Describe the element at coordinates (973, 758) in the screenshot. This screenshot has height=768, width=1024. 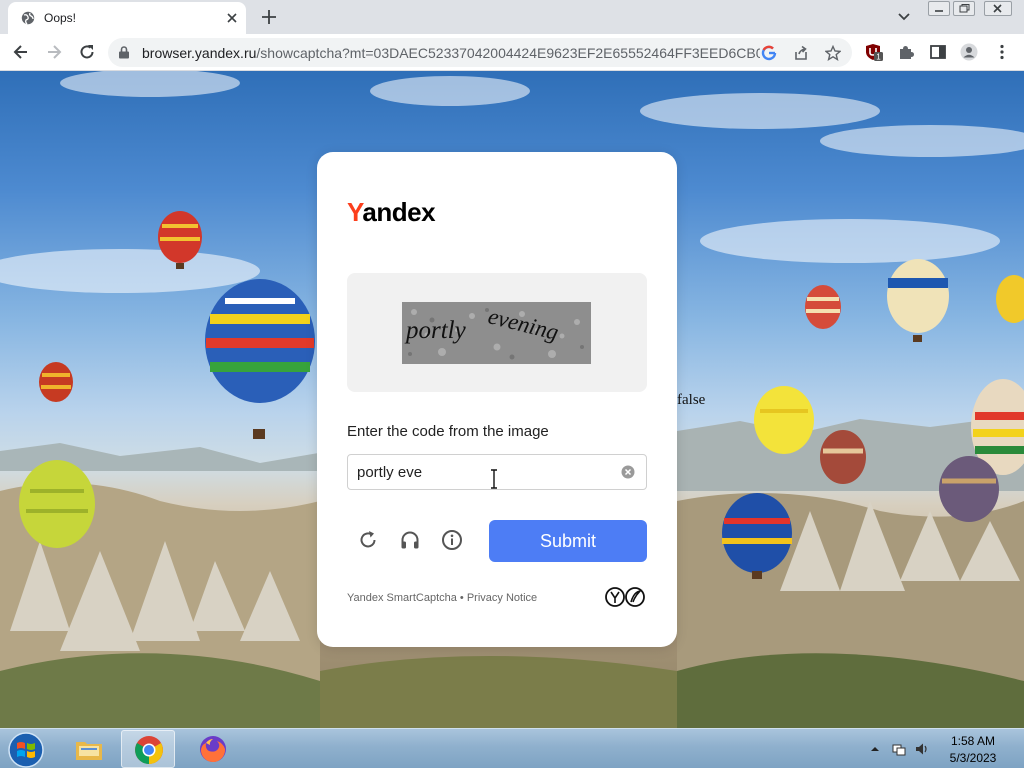
I see `clock-date: 5/3/2023` at that location.